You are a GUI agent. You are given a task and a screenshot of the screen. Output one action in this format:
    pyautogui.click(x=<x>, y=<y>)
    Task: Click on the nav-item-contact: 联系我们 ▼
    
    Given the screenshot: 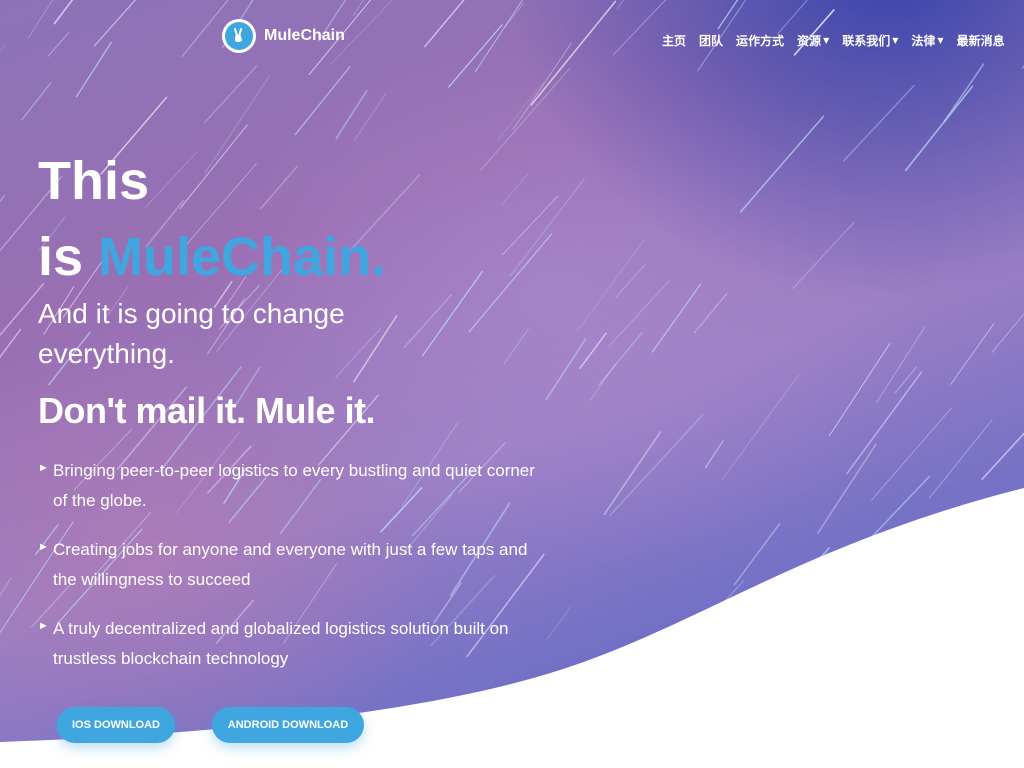 What is the action you would take?
    pyautogui.click(x=870, y=40)
    